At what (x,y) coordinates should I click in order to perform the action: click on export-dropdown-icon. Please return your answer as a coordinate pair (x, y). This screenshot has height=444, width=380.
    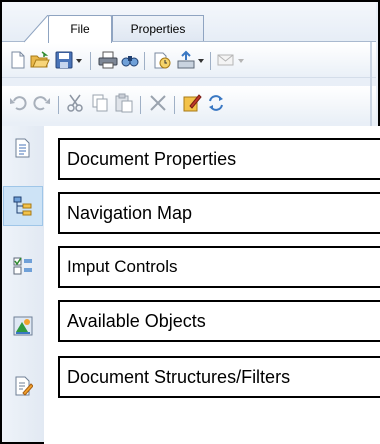
    Looking at the image, I should click on (201, 60).